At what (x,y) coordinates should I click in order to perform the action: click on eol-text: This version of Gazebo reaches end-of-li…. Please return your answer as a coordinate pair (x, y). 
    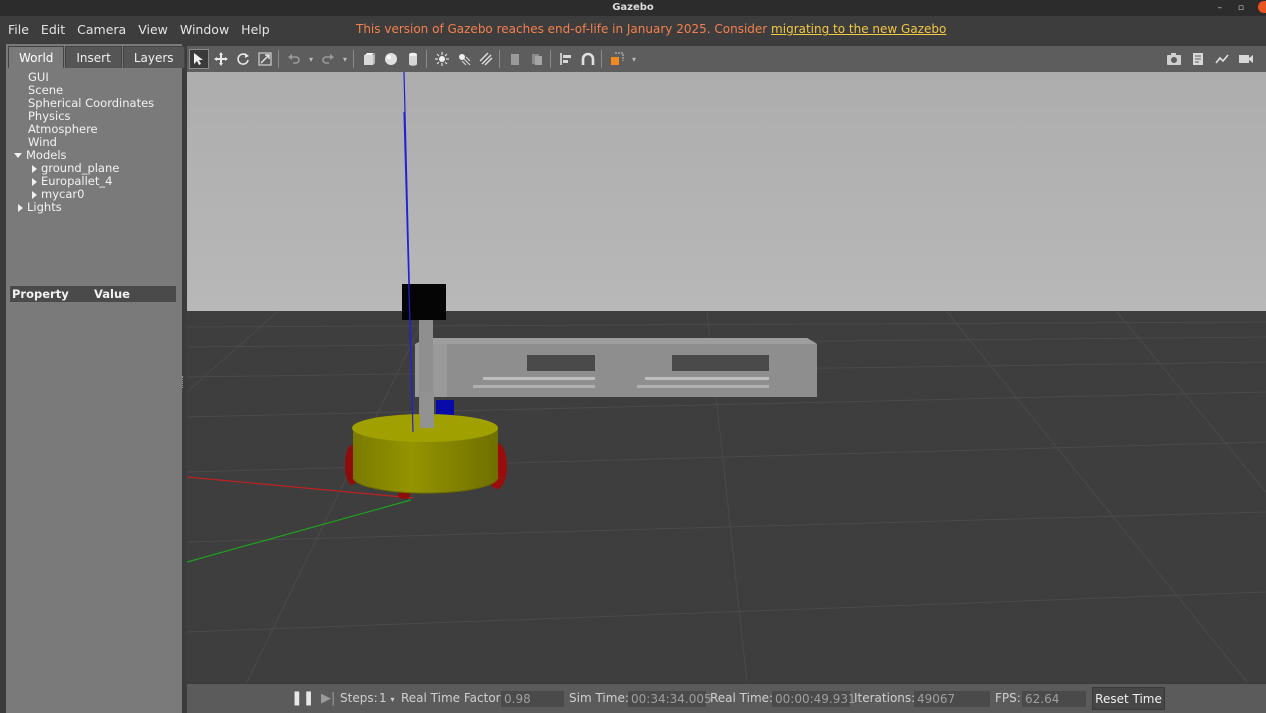
    Looking at the image, I should click on (562, 29).